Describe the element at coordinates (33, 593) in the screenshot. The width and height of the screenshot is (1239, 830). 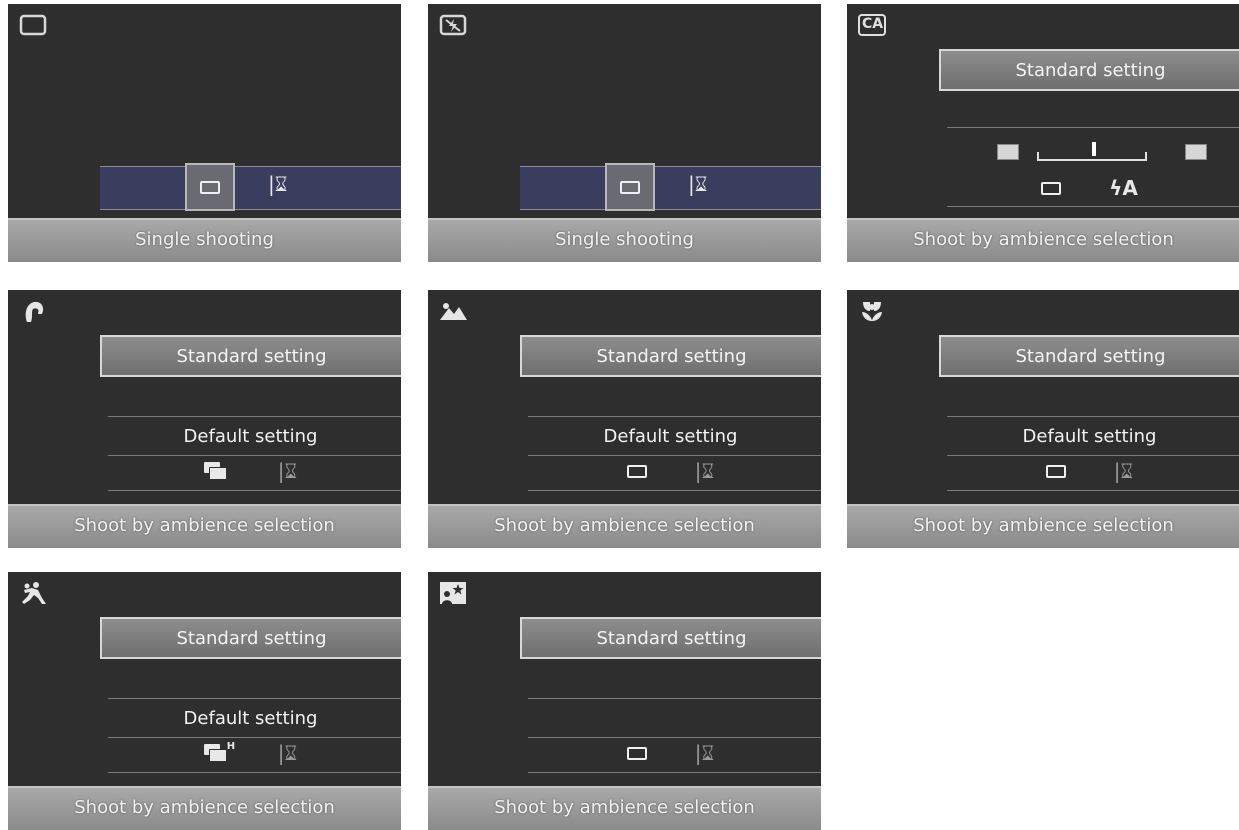
I see `sports-mode-icon` at that location.